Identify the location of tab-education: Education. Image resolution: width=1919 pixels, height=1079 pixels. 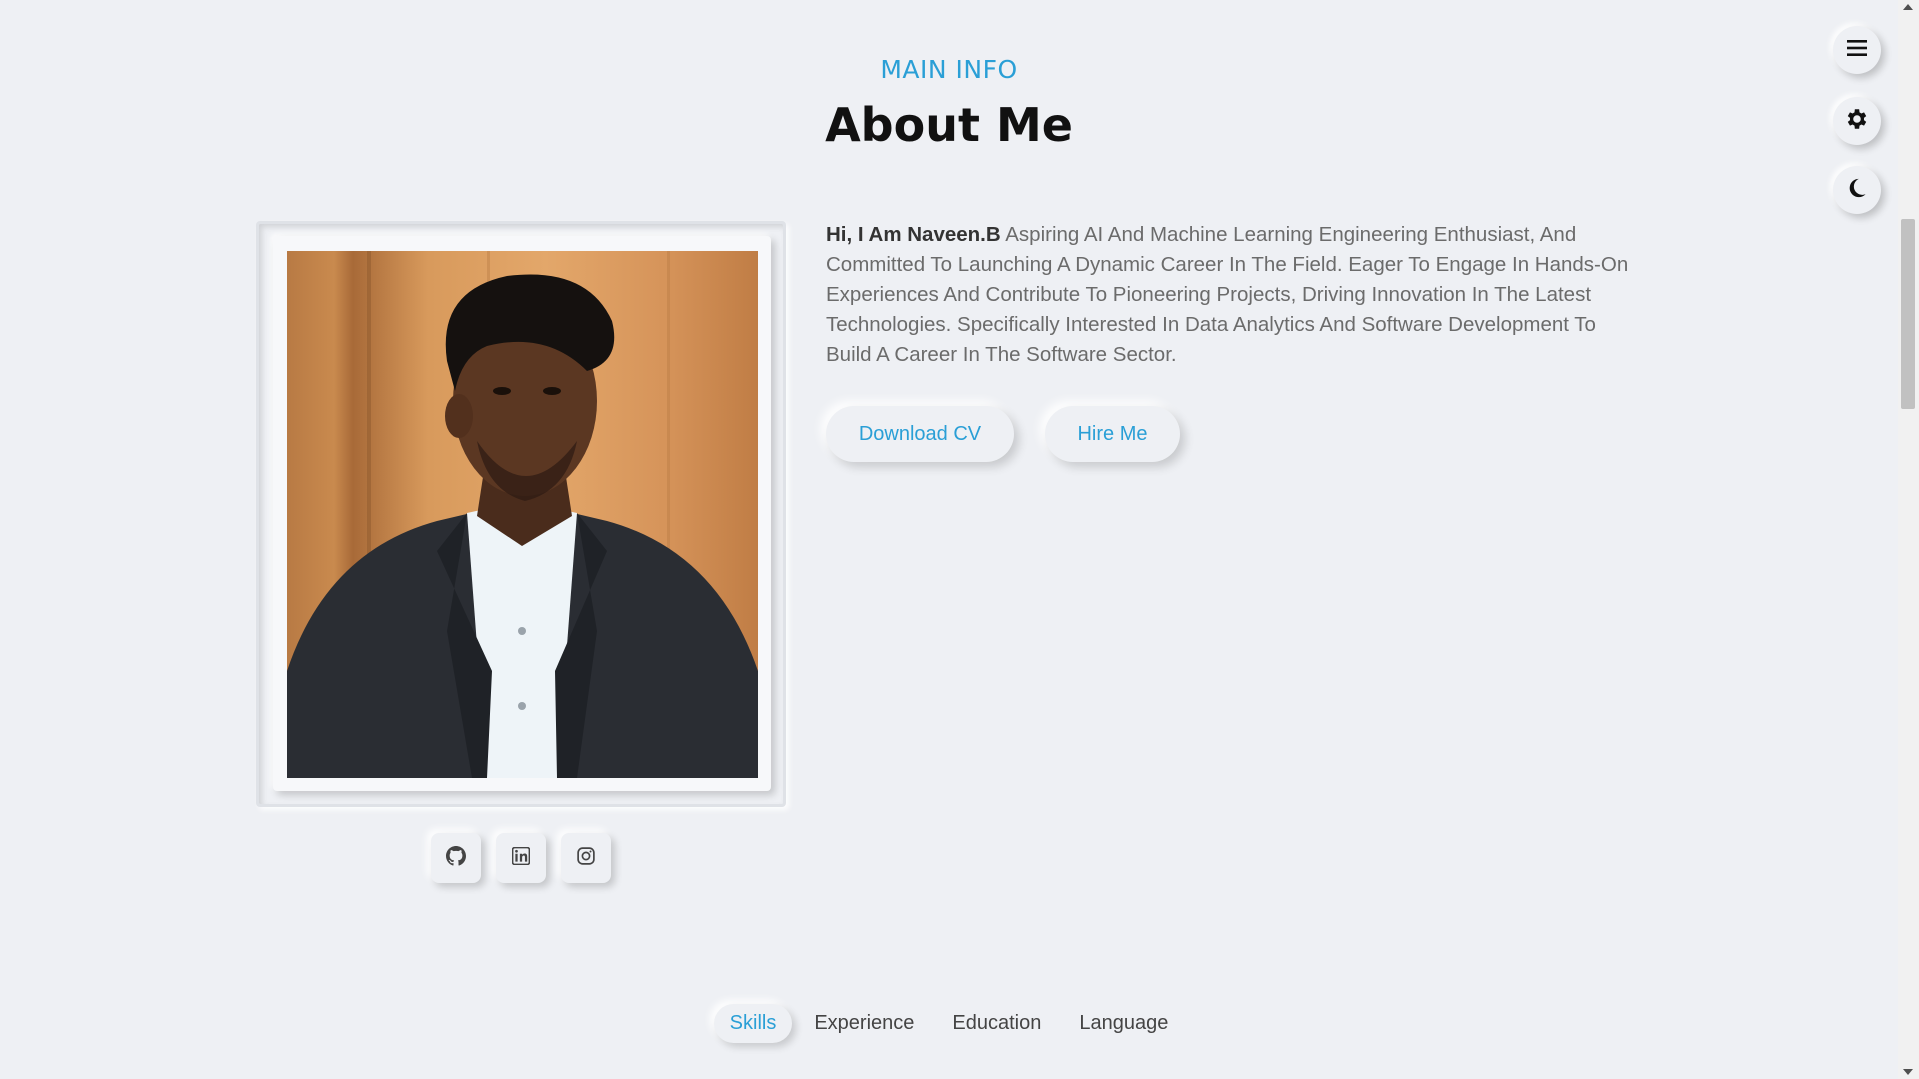
(996, 1023).